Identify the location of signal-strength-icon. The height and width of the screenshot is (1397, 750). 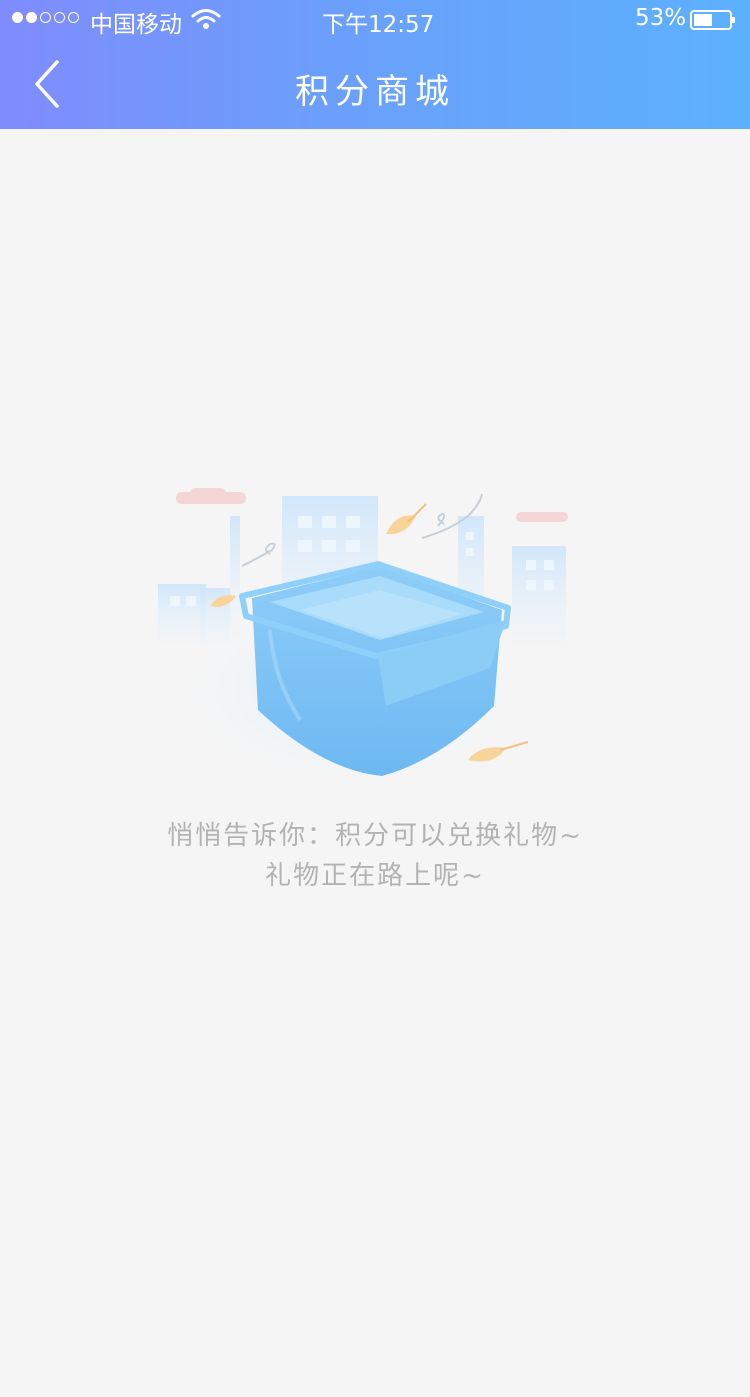
(45, 17).